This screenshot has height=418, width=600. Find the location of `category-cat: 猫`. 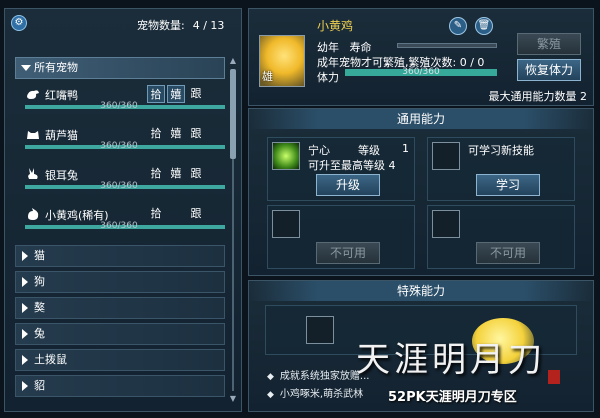

category-cat: 猫 is located at coordinates (120, 256).